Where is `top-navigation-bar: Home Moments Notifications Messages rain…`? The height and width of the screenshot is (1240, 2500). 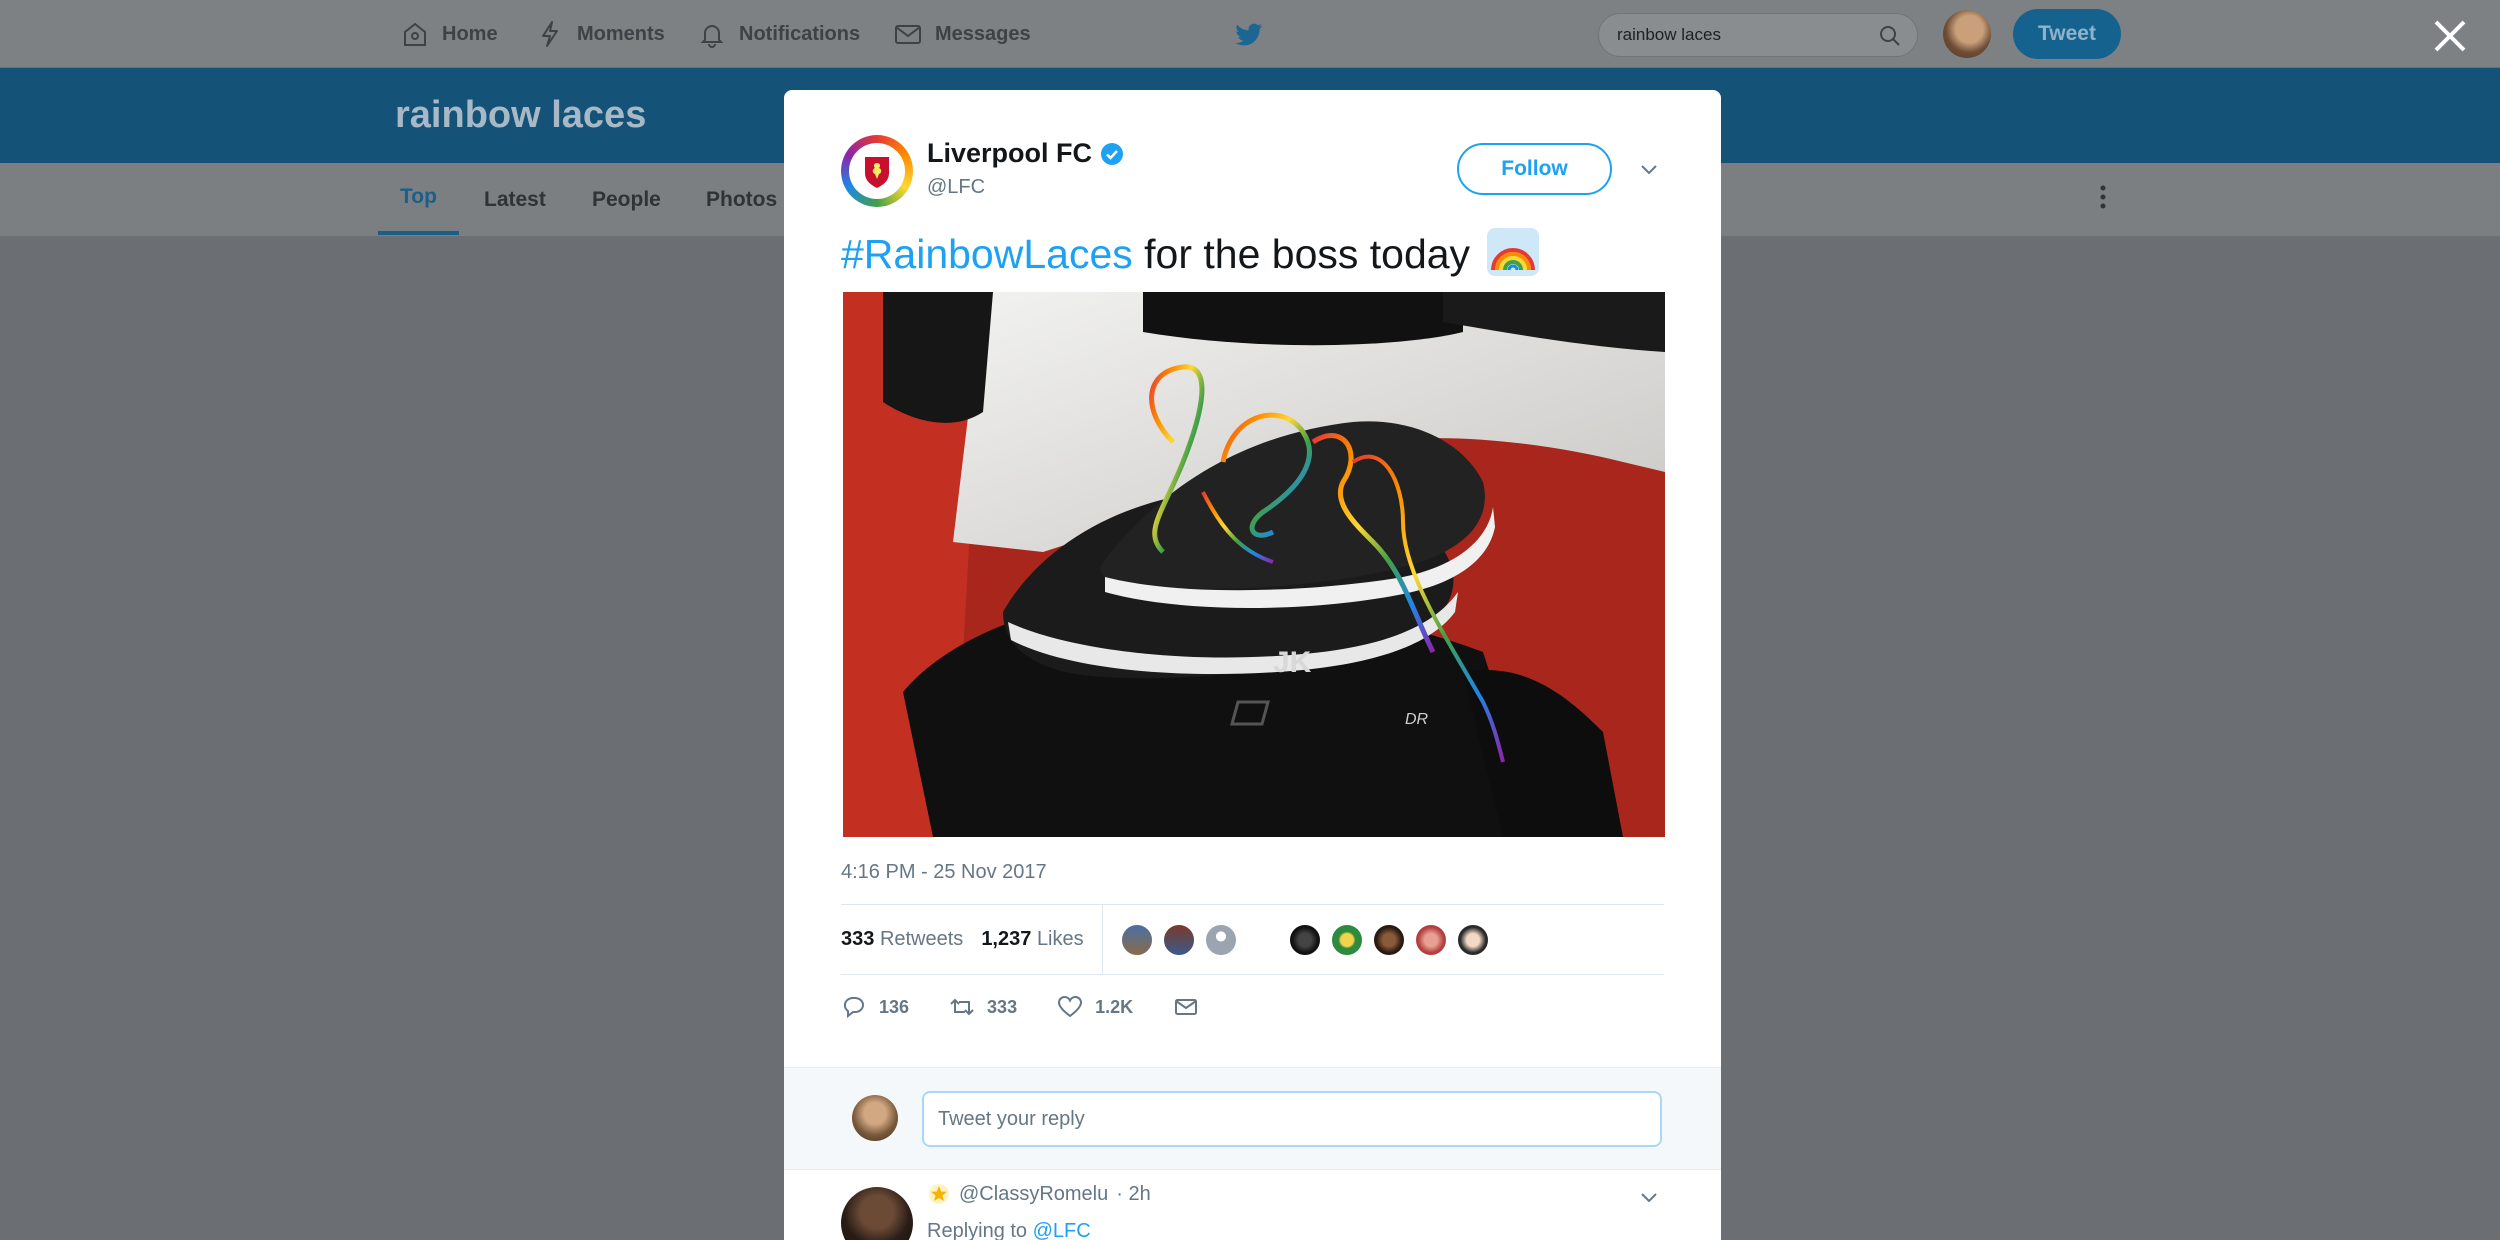
top-navigation-bar: Home Moments Notifications Messages rain… is located at coordinates (1250, 34).